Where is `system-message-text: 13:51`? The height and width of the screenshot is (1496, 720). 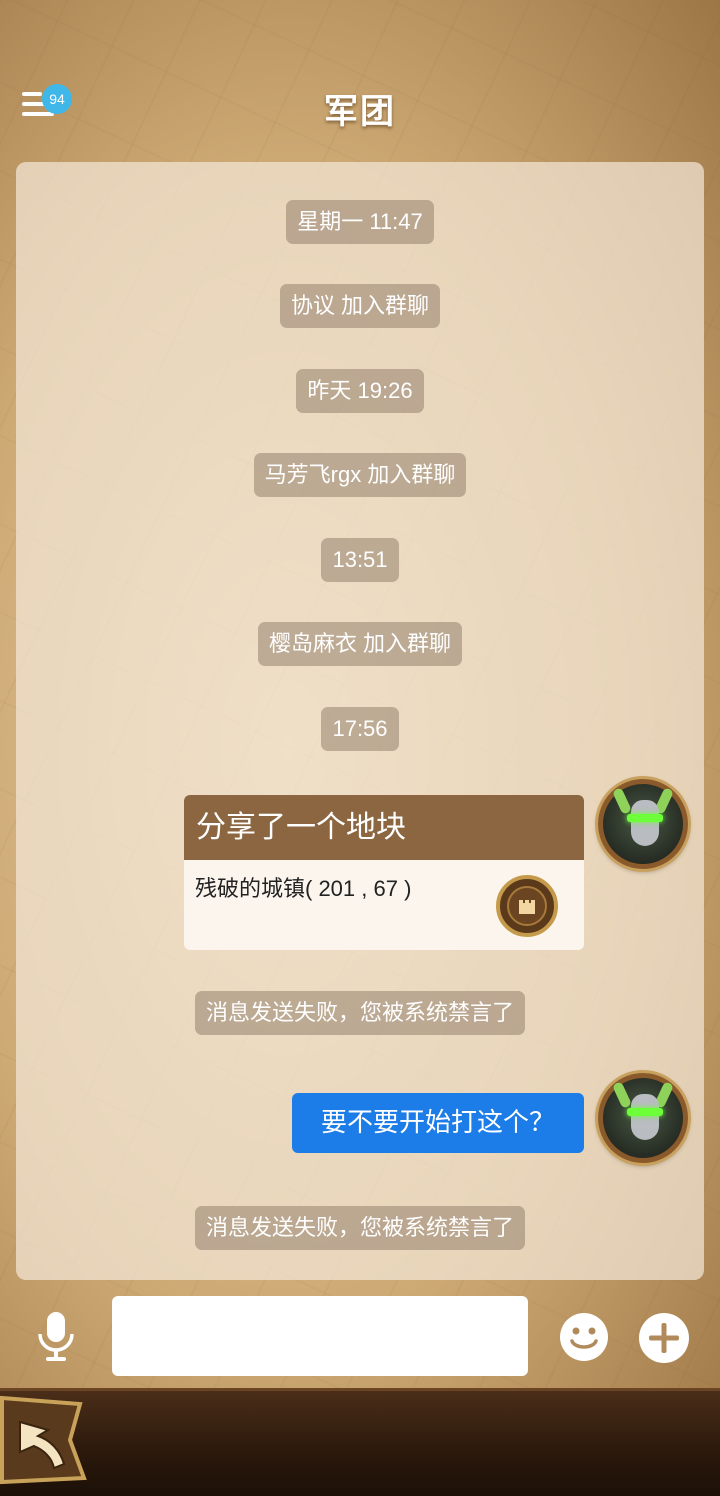
system-message-text: 13:51 is located at coordinates (360, 560).